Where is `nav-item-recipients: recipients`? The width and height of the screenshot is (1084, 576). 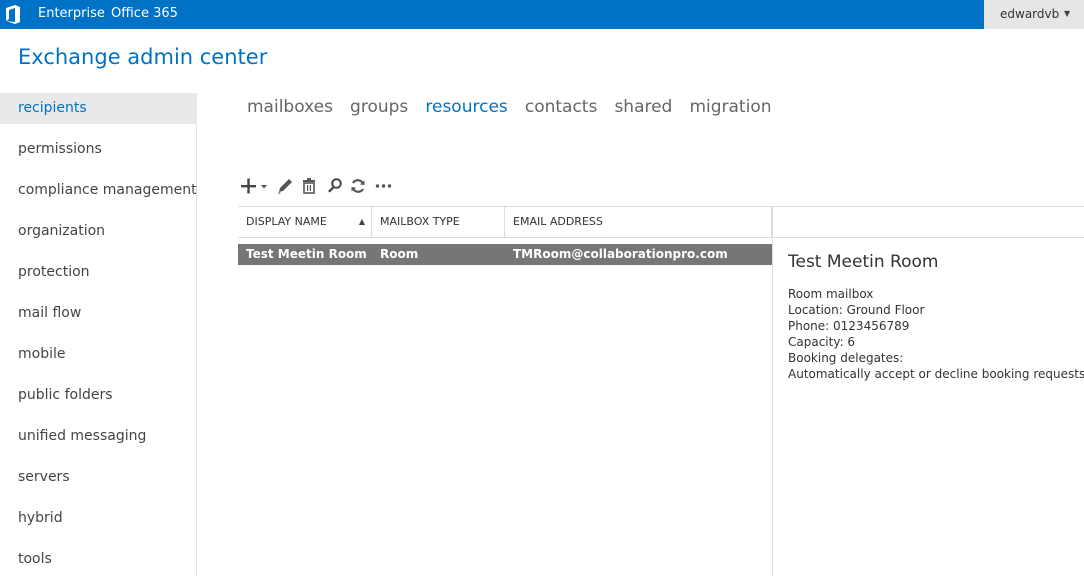 nav-item-recipients: recipients is located at coordinates (98, 108).